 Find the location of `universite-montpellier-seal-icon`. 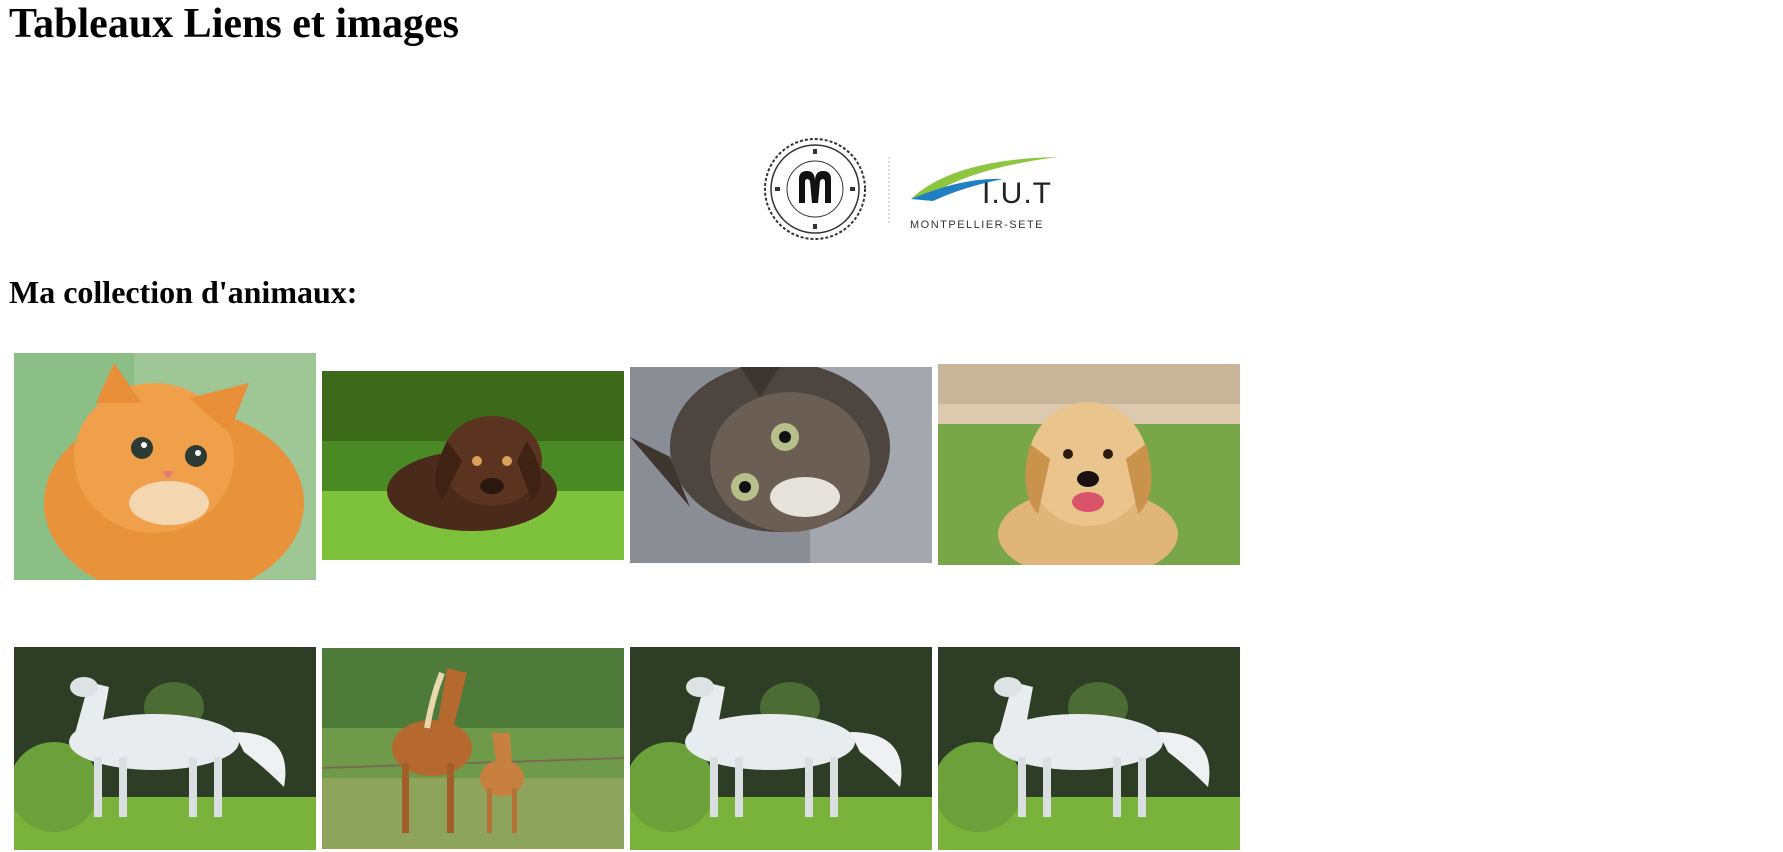

universite-montpellier-seal-icon is located at coordinates (815, 189).